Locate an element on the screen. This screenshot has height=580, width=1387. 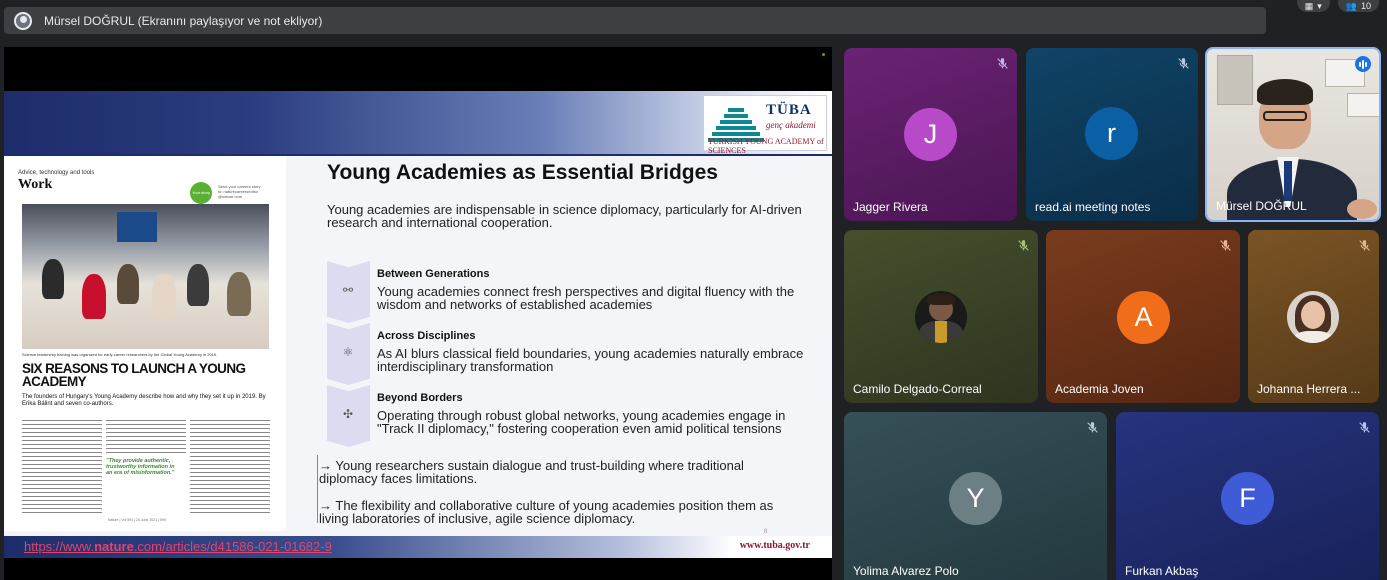
magazine-footer: Nature | Vol 594 | 24 June 2021 | 599 is located at coordinates (137, 520).